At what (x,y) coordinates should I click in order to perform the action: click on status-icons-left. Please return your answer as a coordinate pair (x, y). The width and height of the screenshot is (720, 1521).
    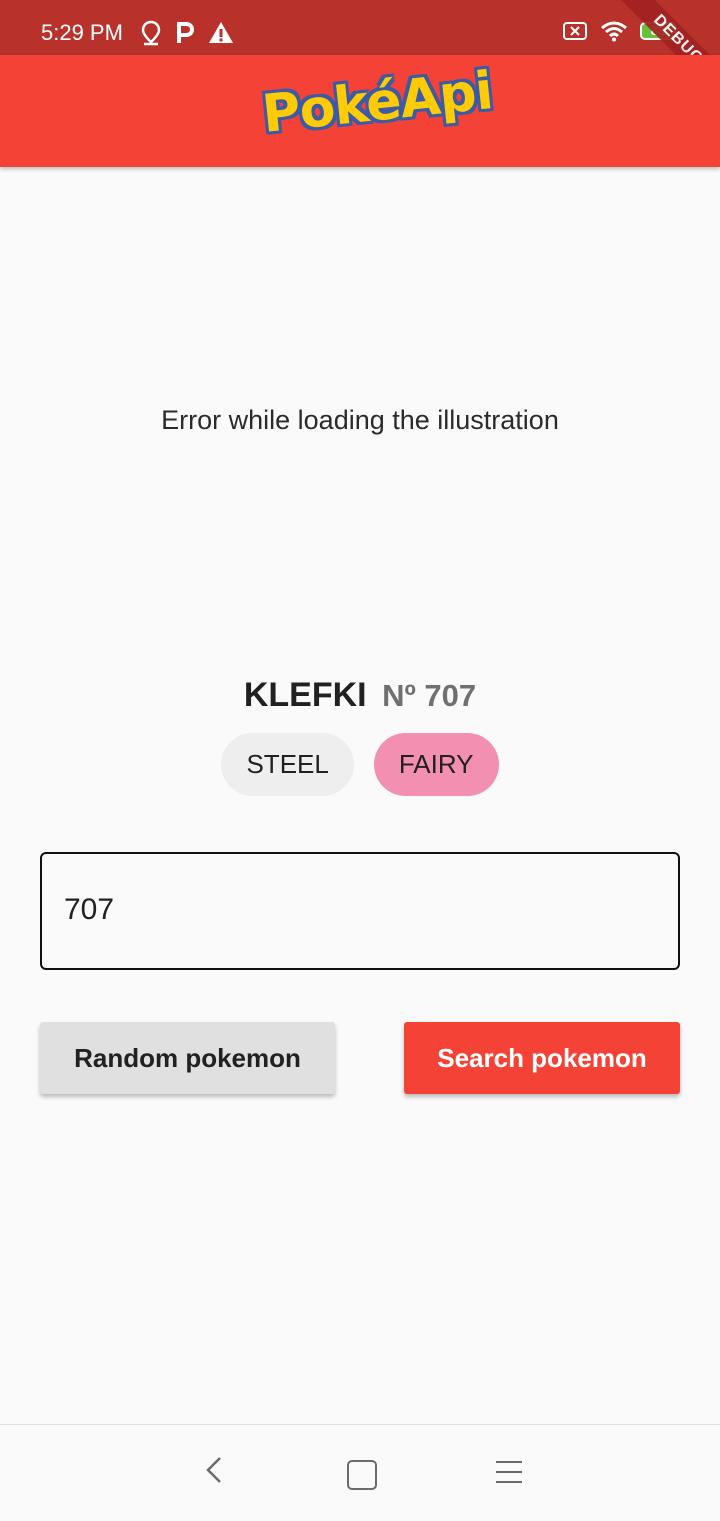
    Looking at the image, I should click on (187, 33).